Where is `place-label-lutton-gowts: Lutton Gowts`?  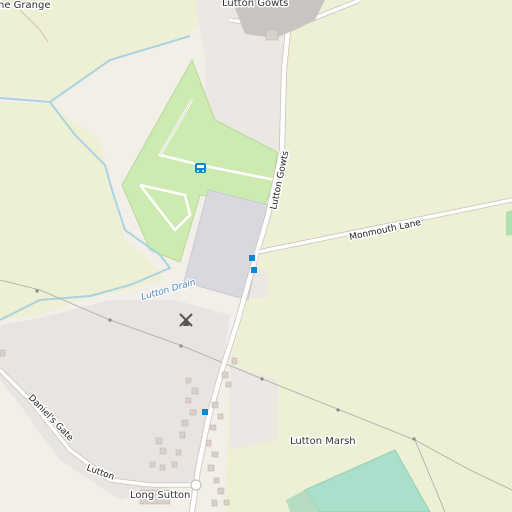
place-label-lutton-gowts: Lutton Gowts is located at coordinates (255, 4).